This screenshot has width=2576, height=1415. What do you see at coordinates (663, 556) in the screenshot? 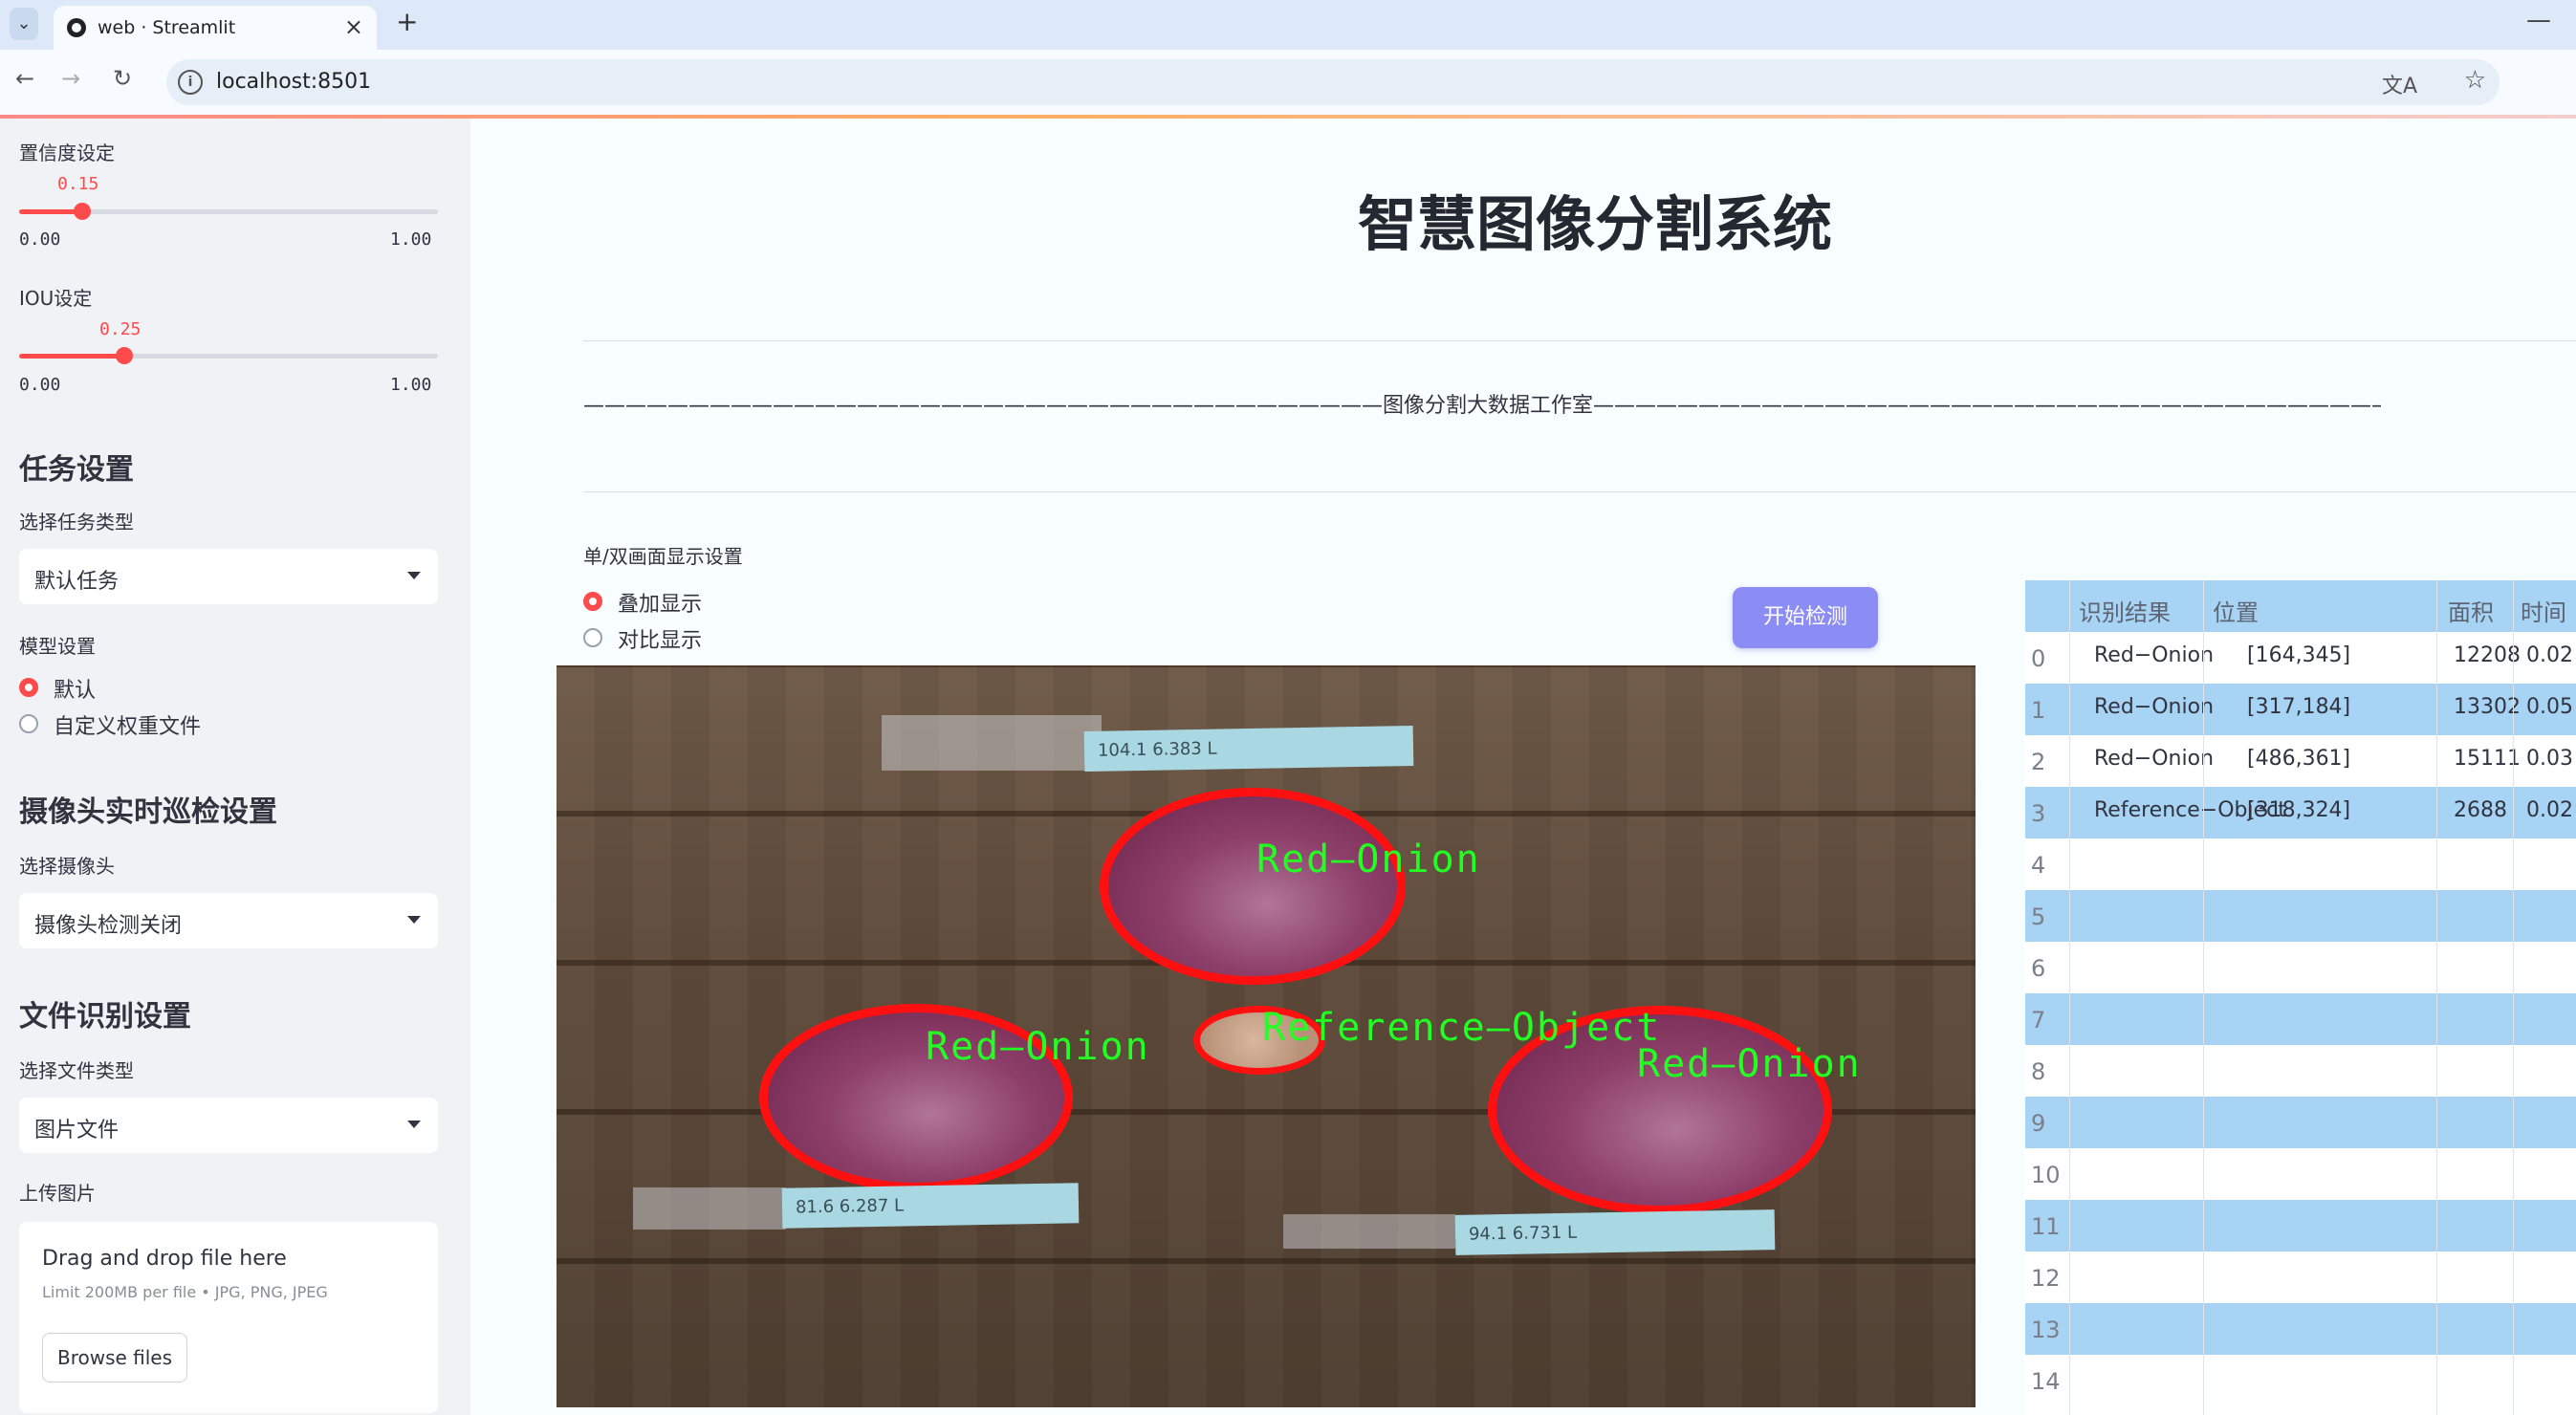
I see `display-mode-label: 单/双画面显示设置` at bounding box center [663, 556].